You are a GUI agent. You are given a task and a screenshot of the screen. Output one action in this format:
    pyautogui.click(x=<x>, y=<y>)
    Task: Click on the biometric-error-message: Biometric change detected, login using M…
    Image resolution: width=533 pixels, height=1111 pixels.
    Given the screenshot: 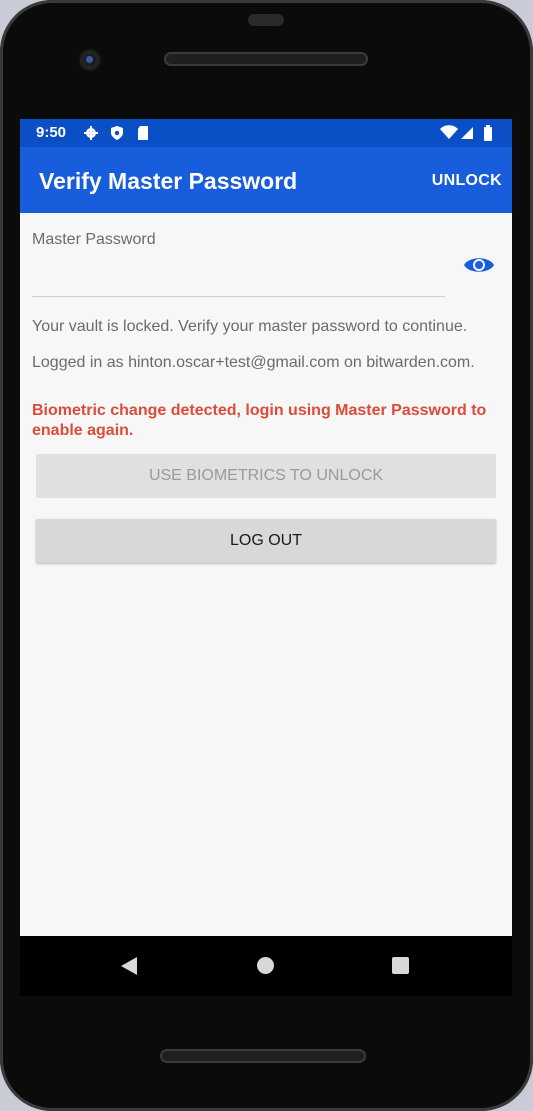 What is the action you would take?
    pyautogui.click(x=259, y=420)
    